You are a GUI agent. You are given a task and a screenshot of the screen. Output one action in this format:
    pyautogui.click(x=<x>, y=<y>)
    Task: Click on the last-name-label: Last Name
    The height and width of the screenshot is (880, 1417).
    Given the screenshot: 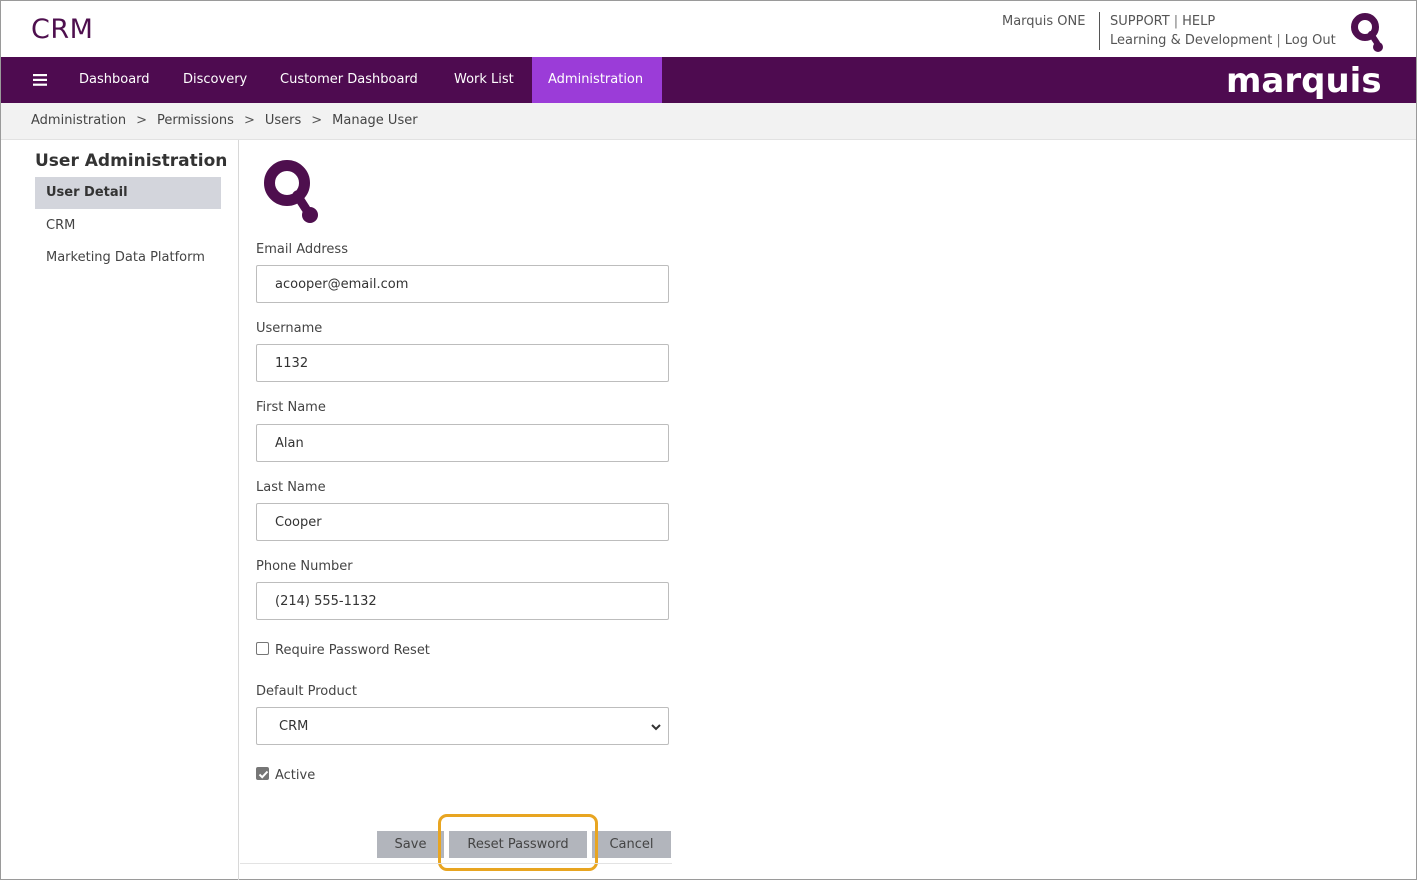 What is the action you would take?
    pyautogui.click(x=291, y=487)
    